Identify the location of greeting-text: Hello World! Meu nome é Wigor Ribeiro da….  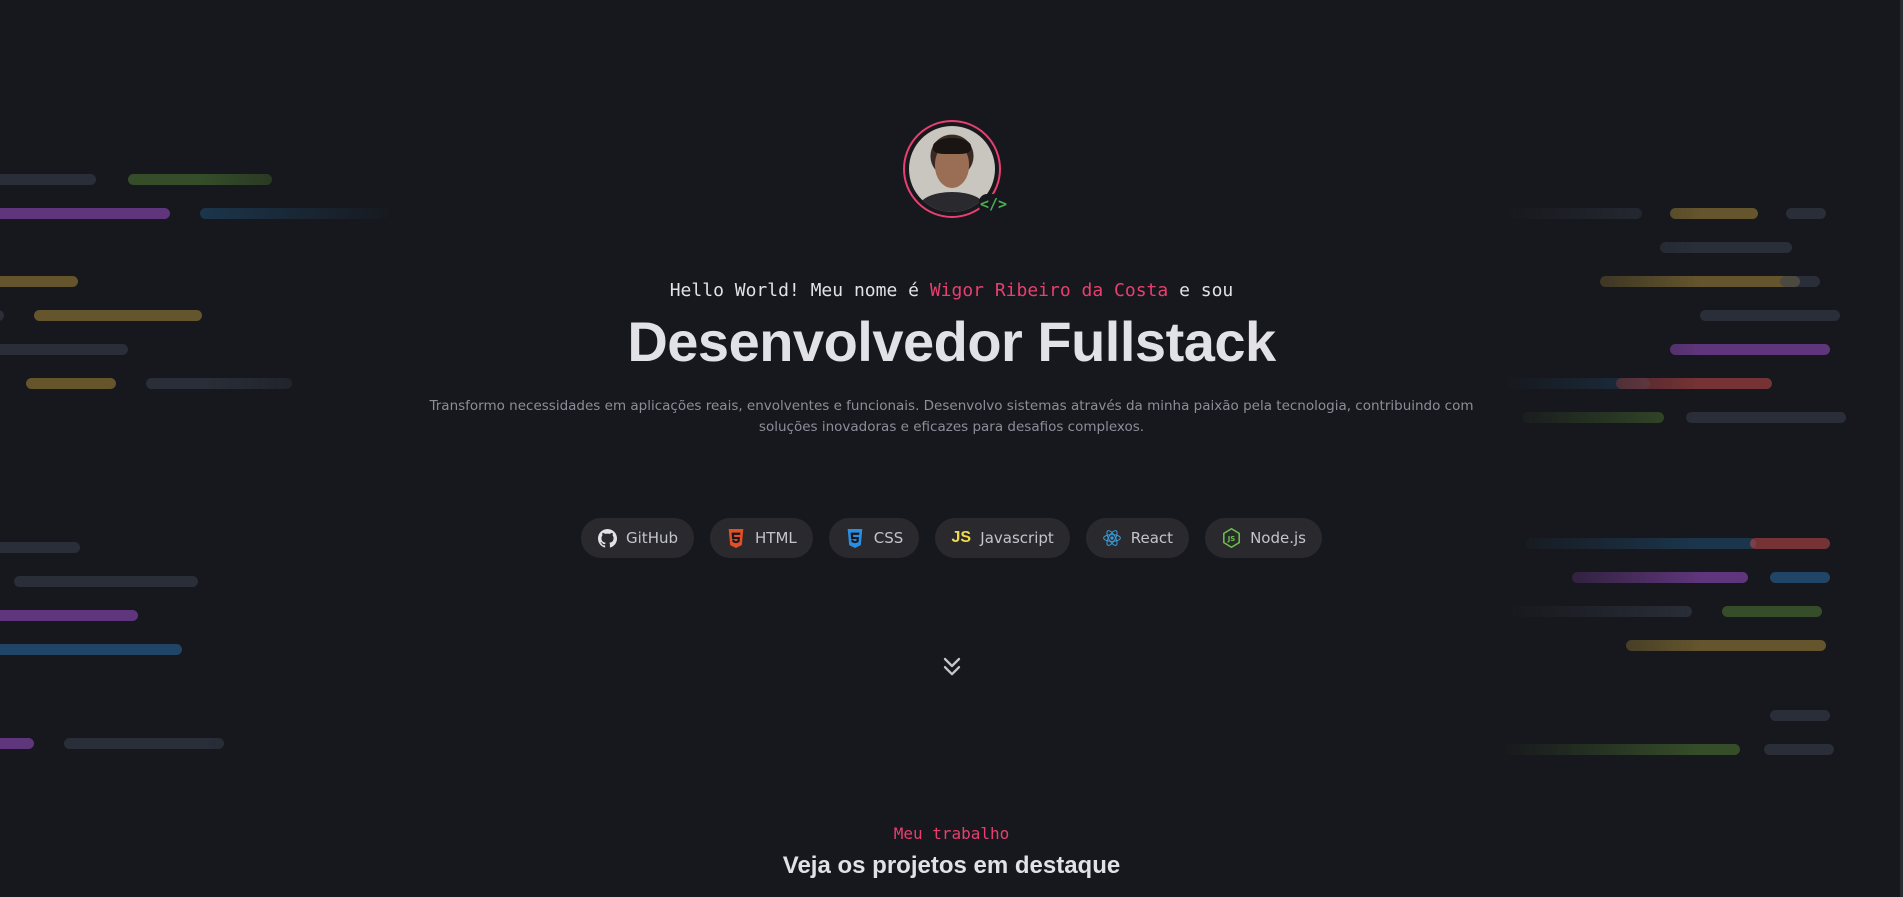
(952, 290).